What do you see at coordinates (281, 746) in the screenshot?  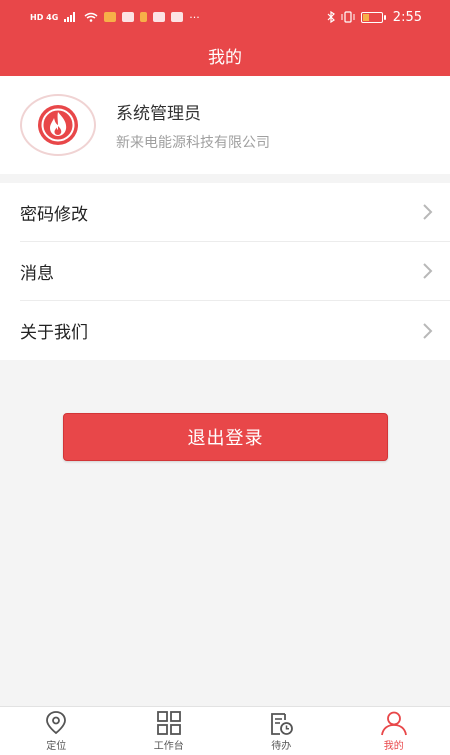 I see `tab-label: 待办` at bounding box center [281, 746].